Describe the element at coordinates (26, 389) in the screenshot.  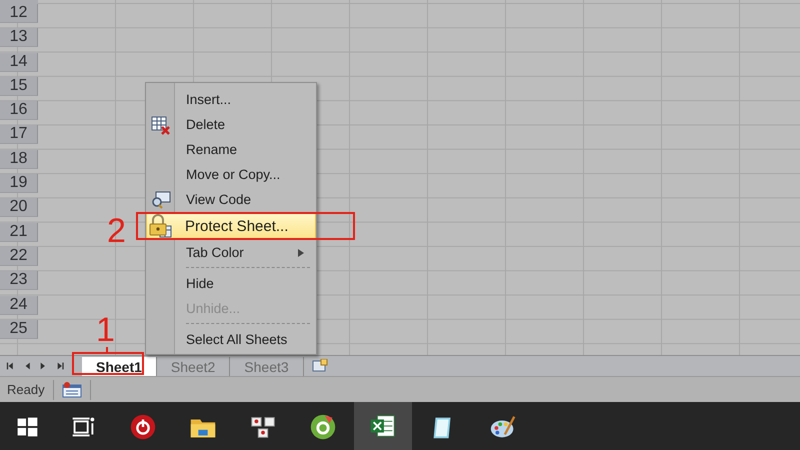
I see `status-text: Ready` at that location.